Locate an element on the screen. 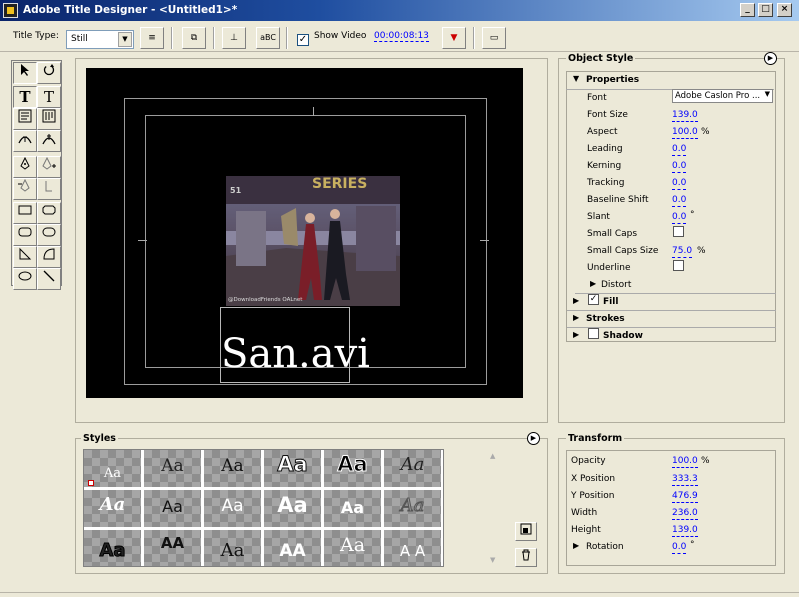 The width and height of the screenshot is (799, 597). rotation-value: 0.0 is located at coordinates (679, 548).